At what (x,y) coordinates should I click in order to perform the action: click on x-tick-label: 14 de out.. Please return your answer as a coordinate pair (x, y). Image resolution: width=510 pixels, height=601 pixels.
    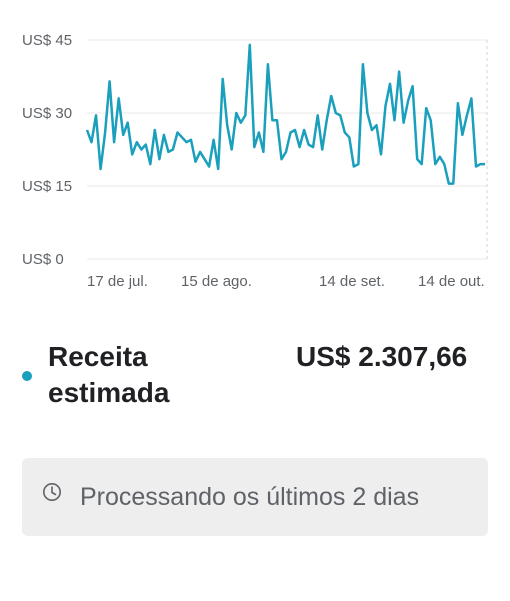
    Looking at the image, I should click on (451, 281).